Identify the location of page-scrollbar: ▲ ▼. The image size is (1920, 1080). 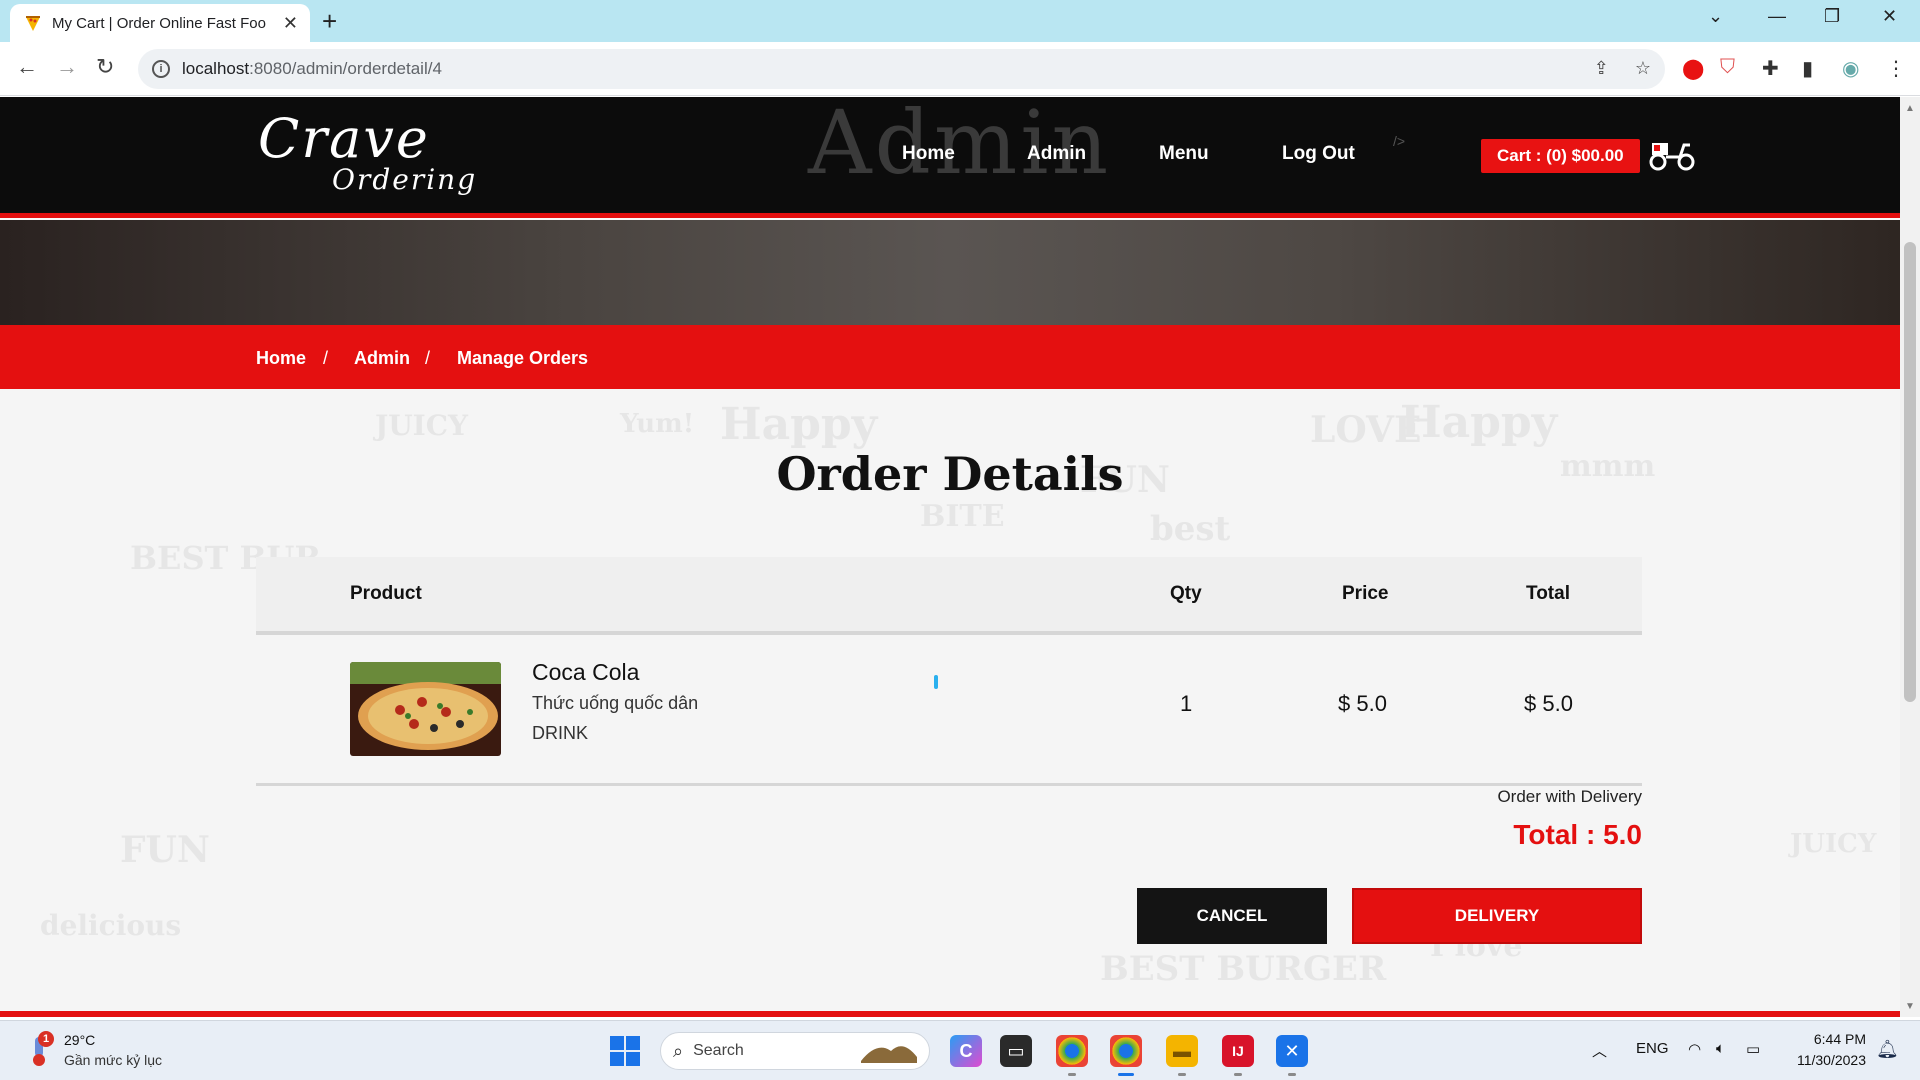
(1910, 557).